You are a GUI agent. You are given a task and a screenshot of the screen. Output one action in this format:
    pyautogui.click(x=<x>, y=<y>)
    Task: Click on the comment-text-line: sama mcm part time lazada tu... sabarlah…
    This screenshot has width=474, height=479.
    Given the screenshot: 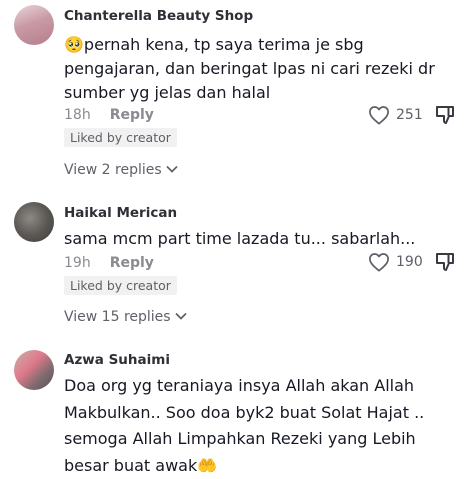 What is the action you would take?
    pyautogui.click(x=259, y=239)
    